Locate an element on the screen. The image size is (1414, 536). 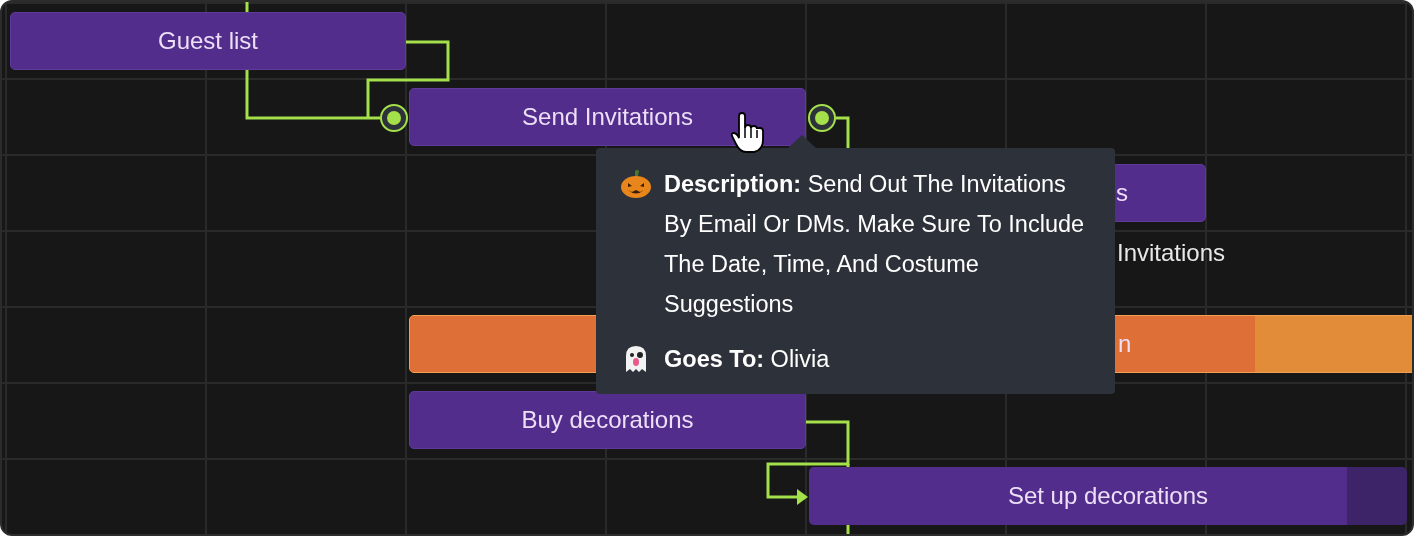
bar-label: Guest list is located at coordinates (208, 41).